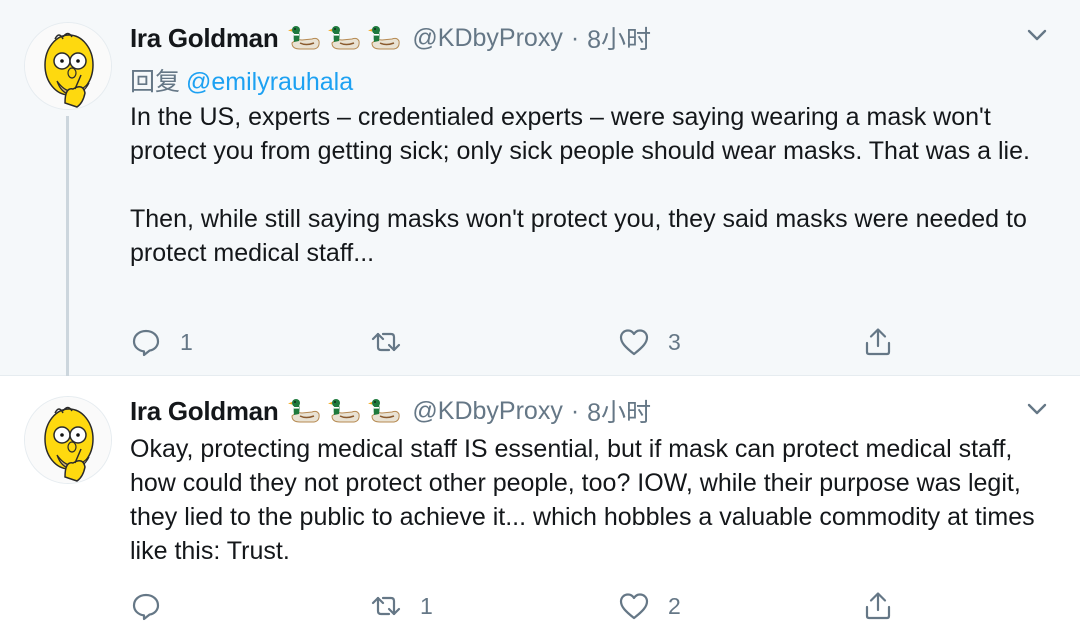  I want to click on retweet-button: 1, so click(401, 606).